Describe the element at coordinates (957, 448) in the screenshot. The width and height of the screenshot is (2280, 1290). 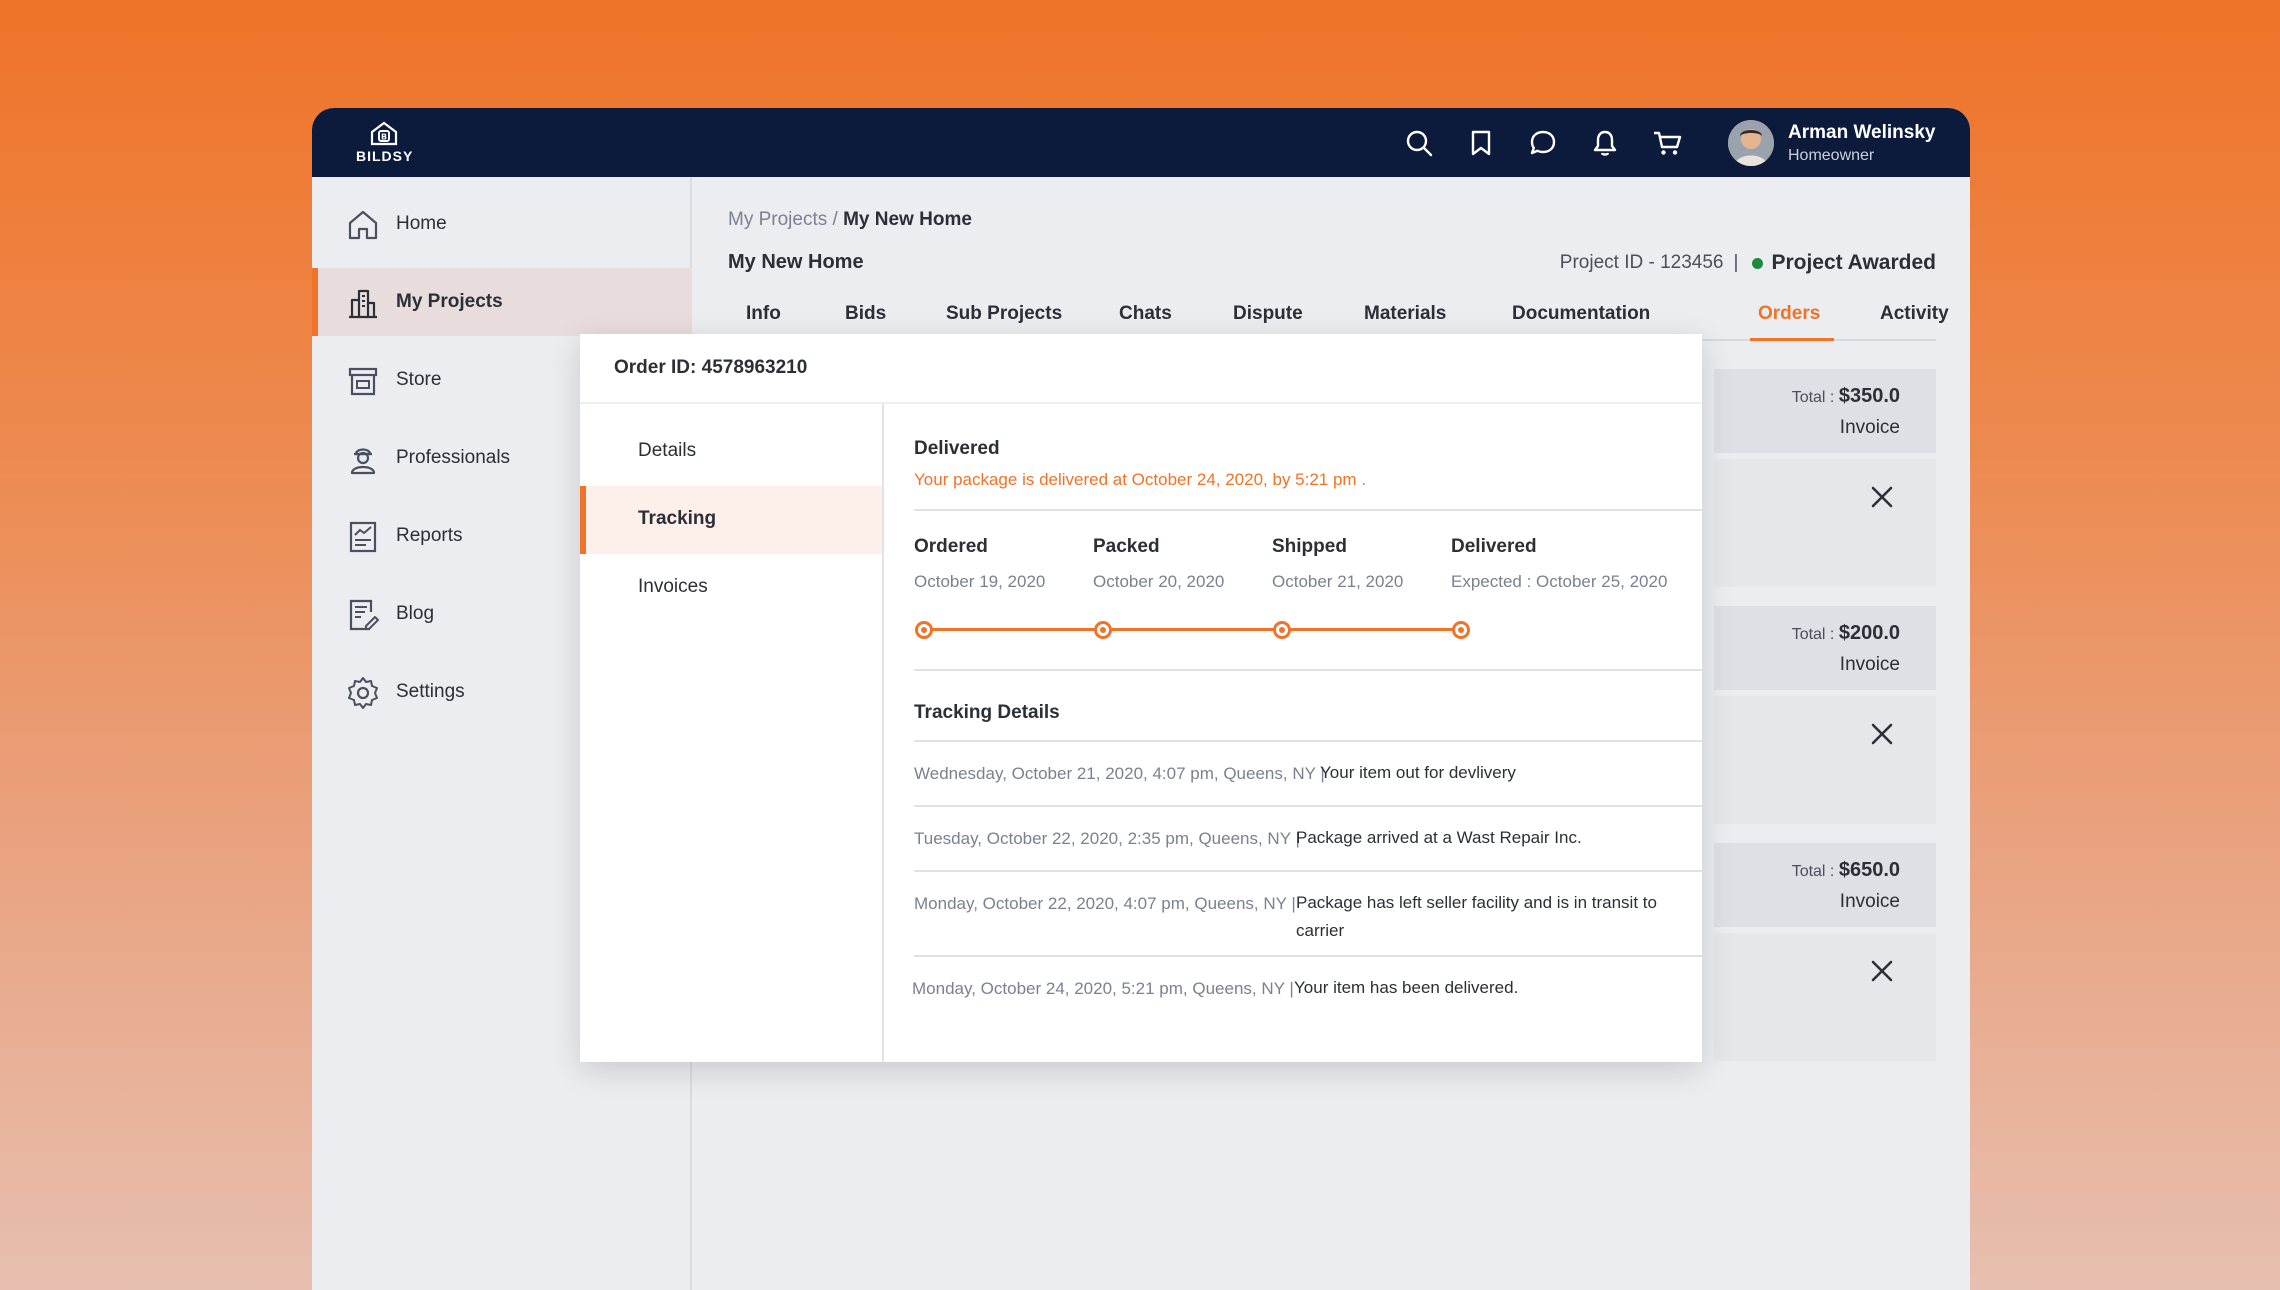
I see `delivery-status-title: Delivered` at that location.